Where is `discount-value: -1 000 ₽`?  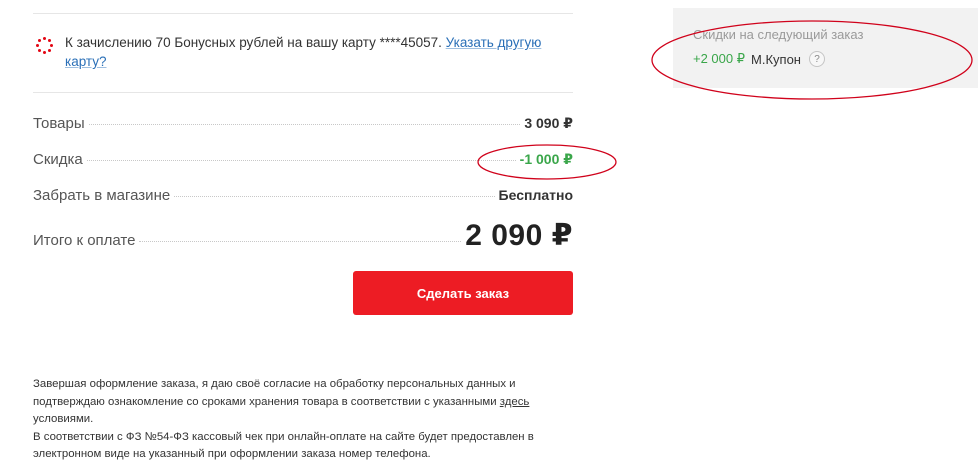 discount-value: -1 000 ₽ is located at coordinates (546, 159).